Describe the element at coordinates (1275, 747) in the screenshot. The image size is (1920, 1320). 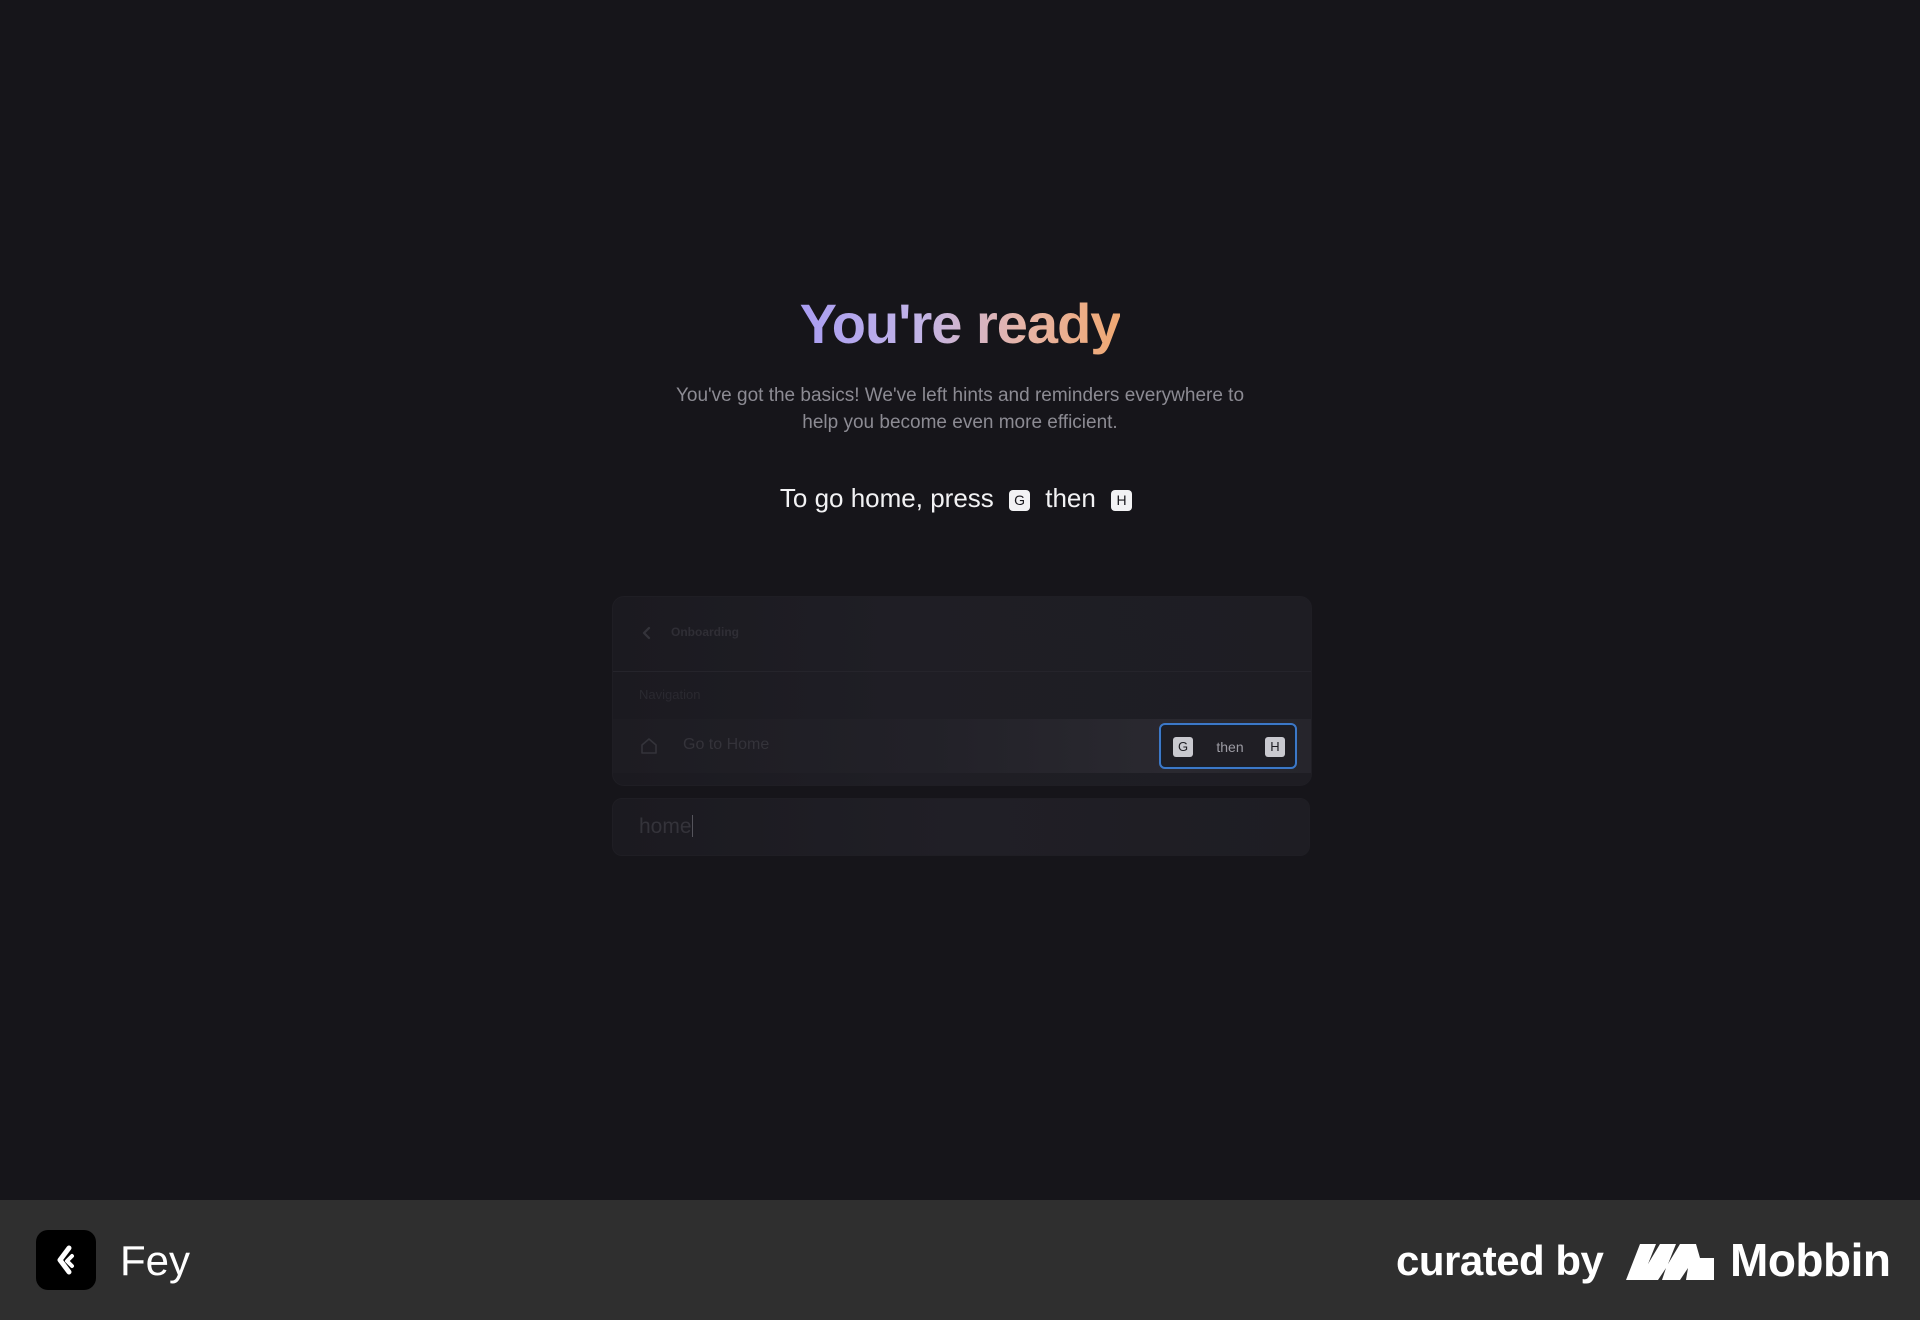
I see `shortcut-key-h: H` at that location.